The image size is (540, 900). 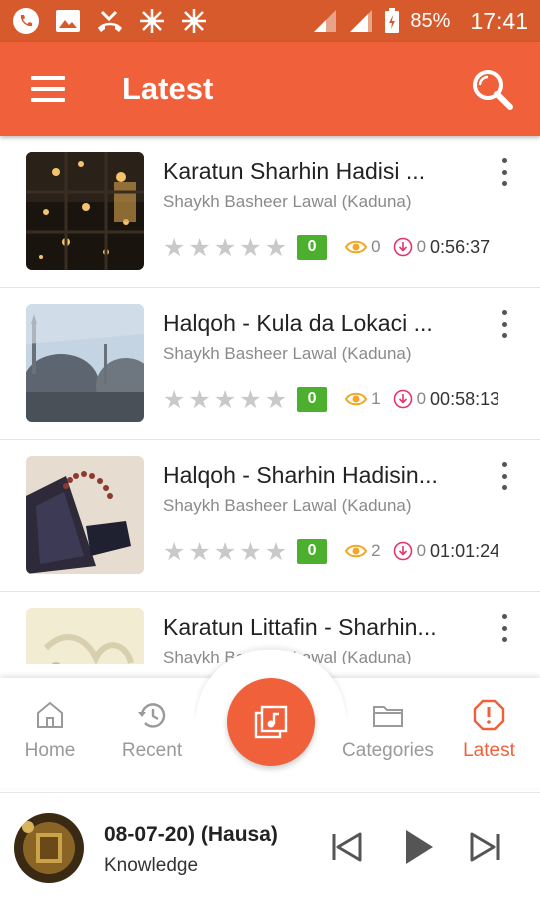 I want to click on history-icon, so click(x=152, y=715).